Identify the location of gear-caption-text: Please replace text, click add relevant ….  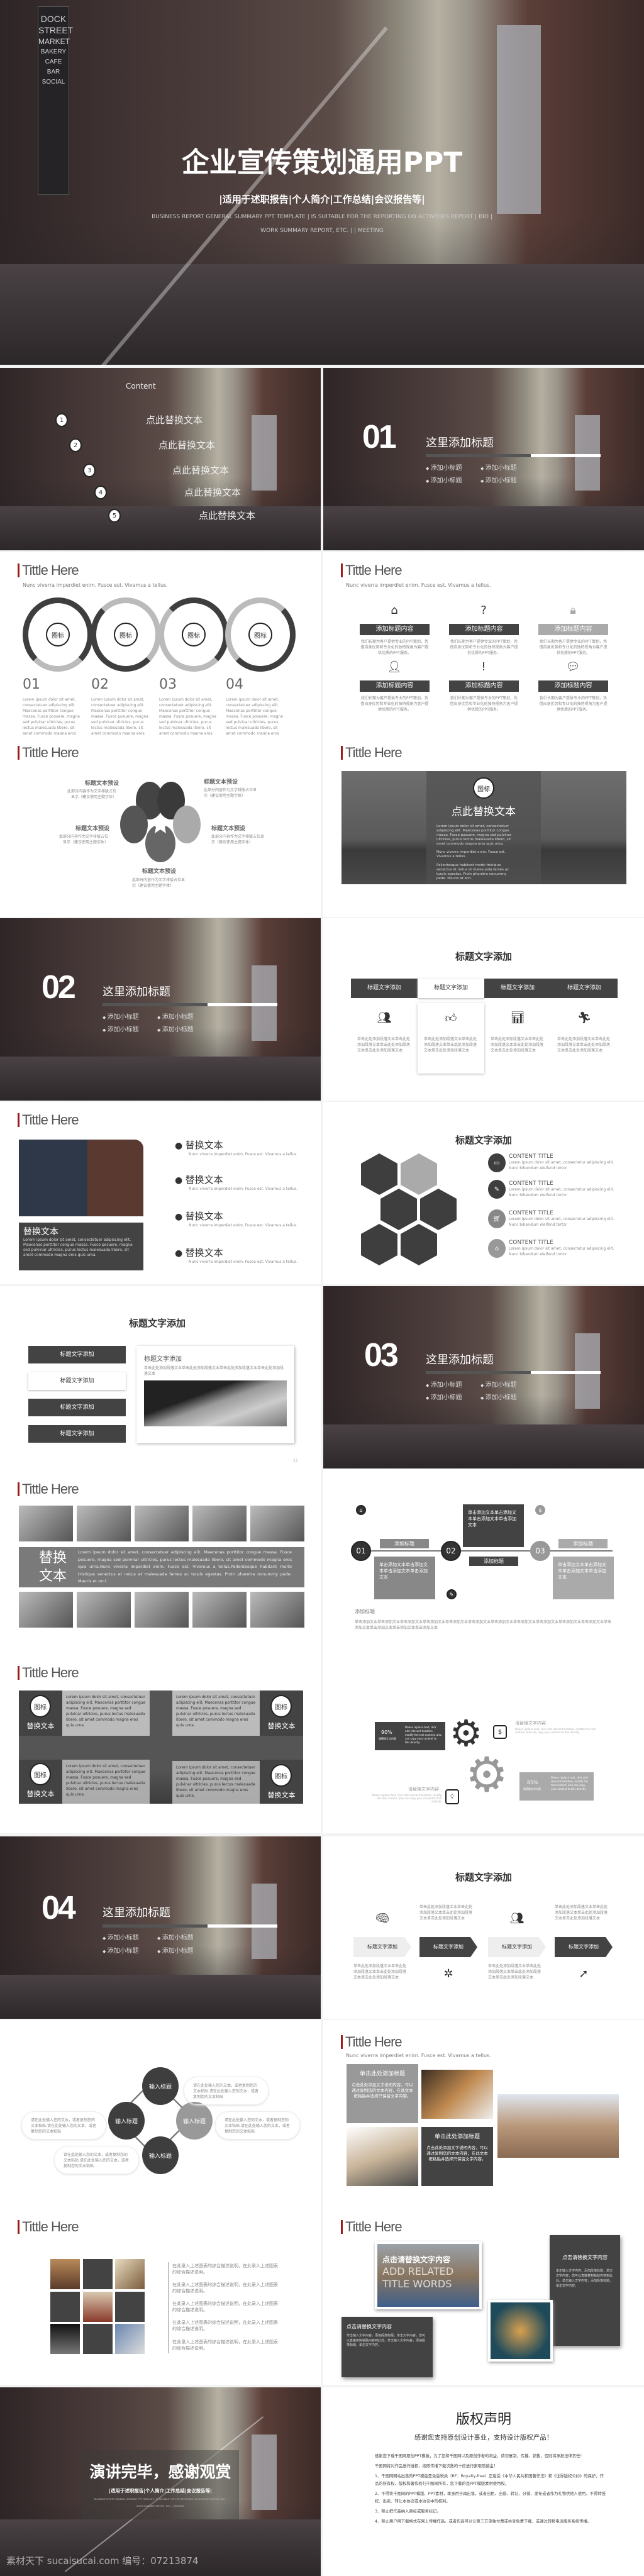
(406, 1798).